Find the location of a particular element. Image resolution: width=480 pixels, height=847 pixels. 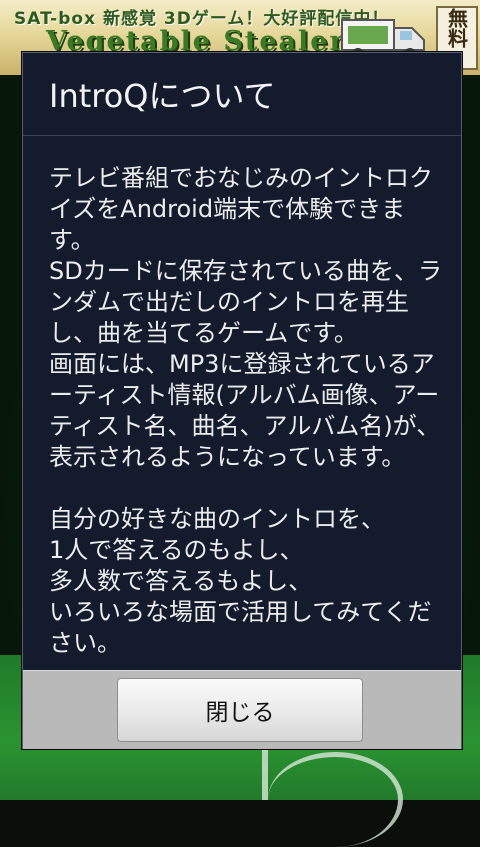

field-line is located at coordinates (265, 774).